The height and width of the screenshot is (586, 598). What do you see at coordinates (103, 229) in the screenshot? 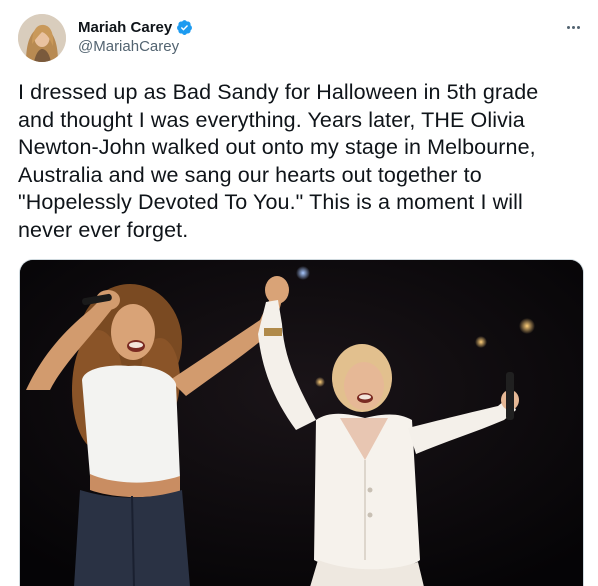
I see `tweet-text-line: never ever forget.` at bounding box center [103, 229].